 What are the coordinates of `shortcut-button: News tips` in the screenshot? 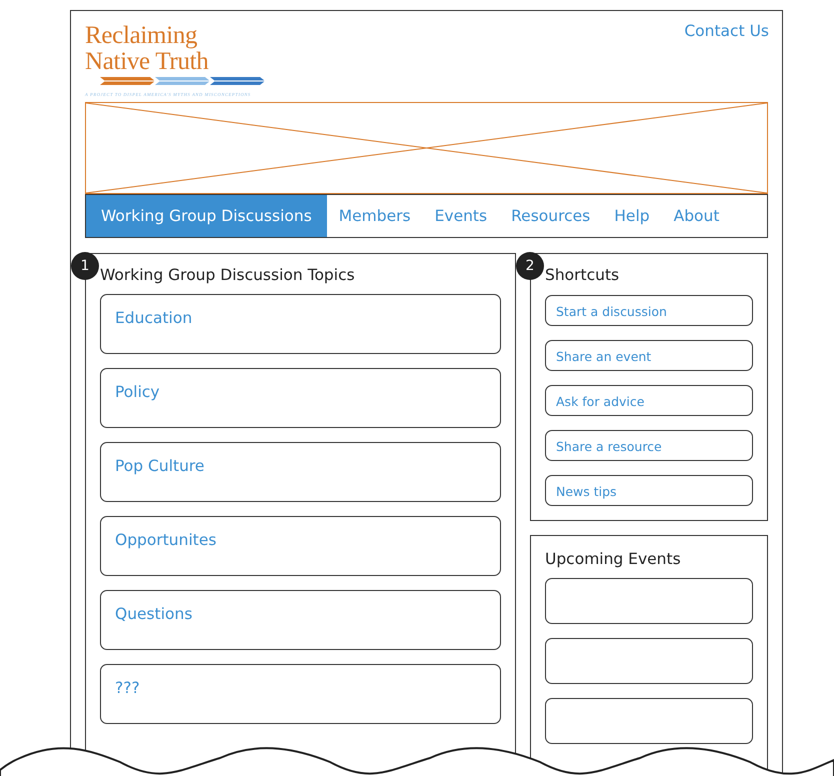 It's located at (649, 490).